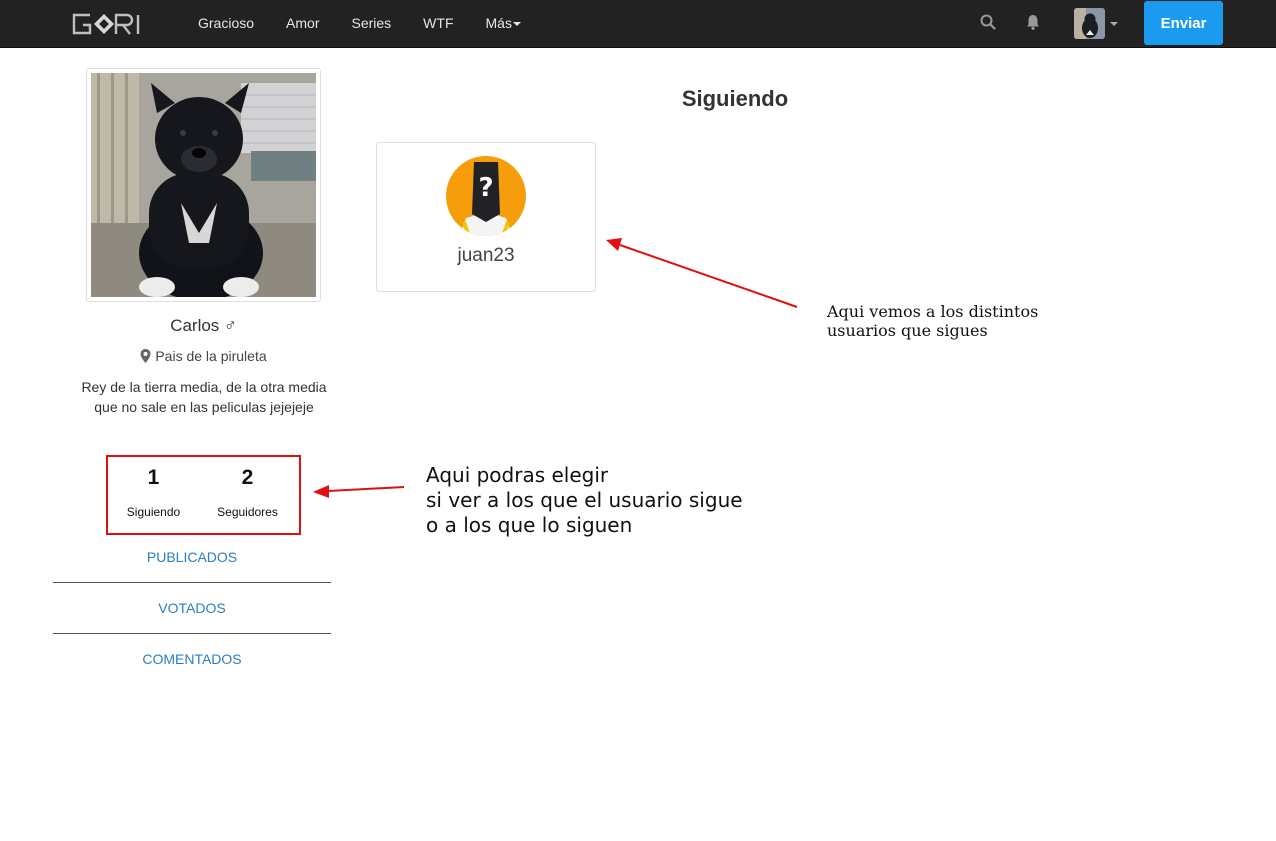 This screenshot has width=1276, height=841. I want to click on tab-comentados: COMENTADOS, so click(192, 667).